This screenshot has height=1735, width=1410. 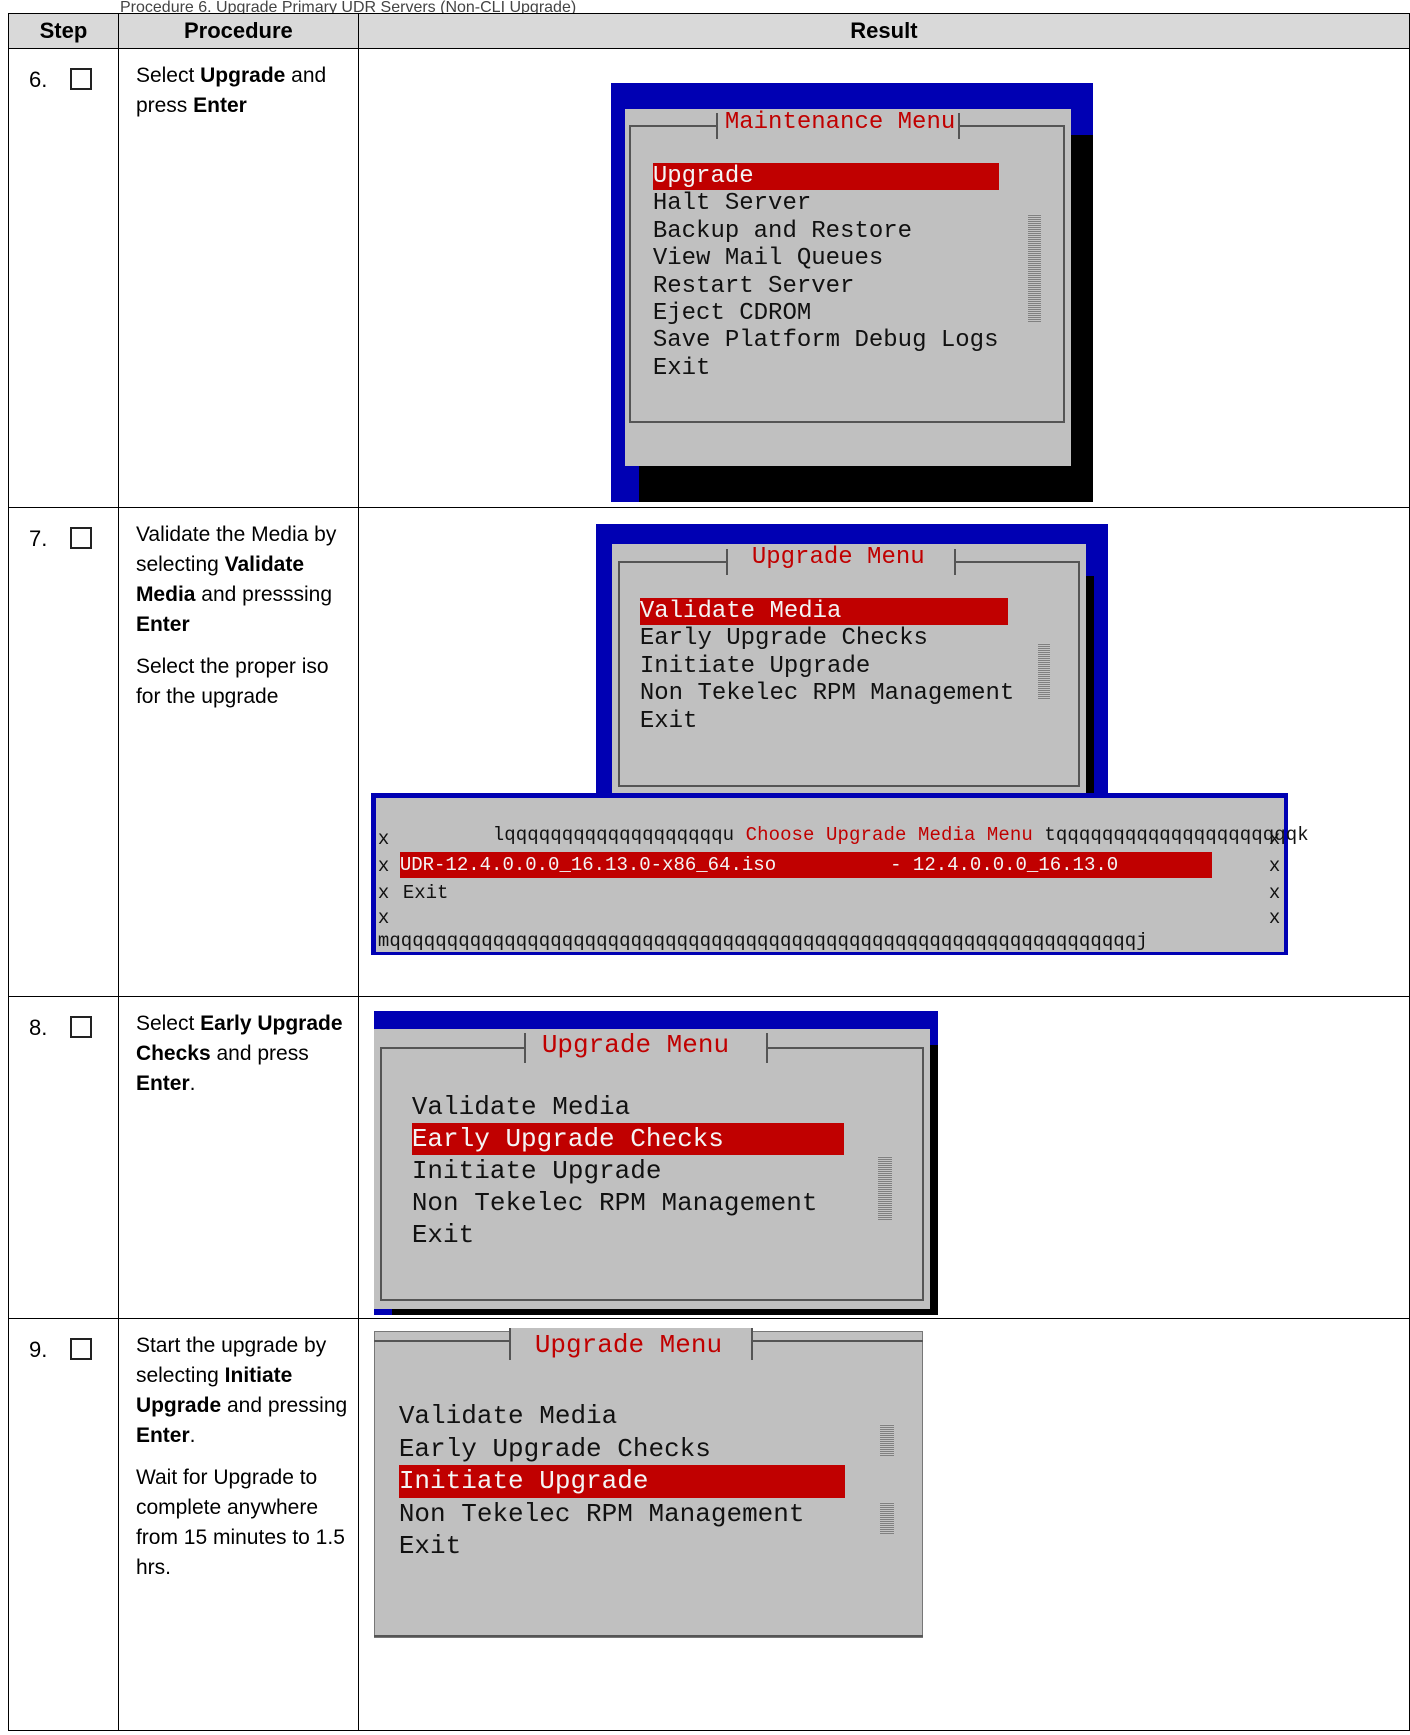 What do you see at coordinates (840, 122) in the screenshot?
I see `menu-title: Maintenance Menu` at bounding box center [840, 122].